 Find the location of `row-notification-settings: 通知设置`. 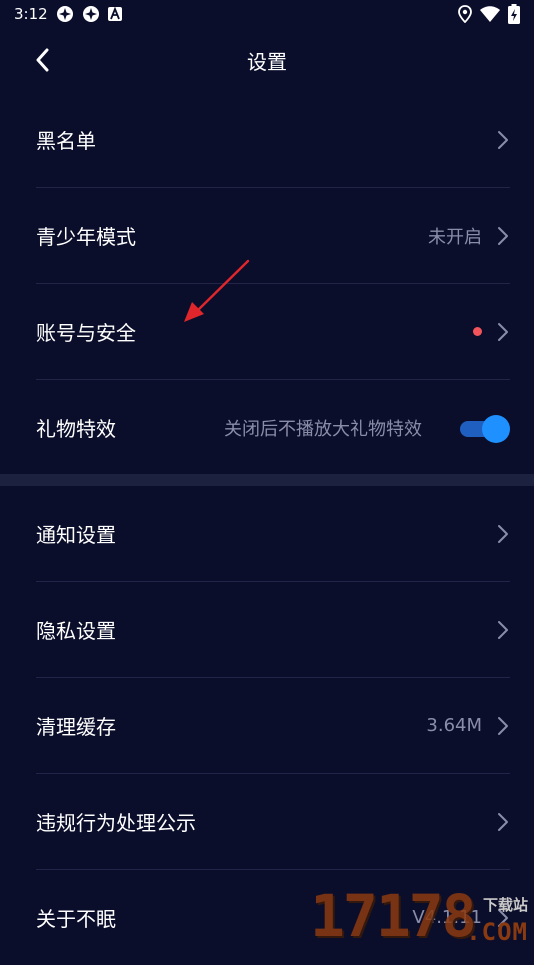

row-notification-settings: 通知设置 is located at coordinates (273, 534).